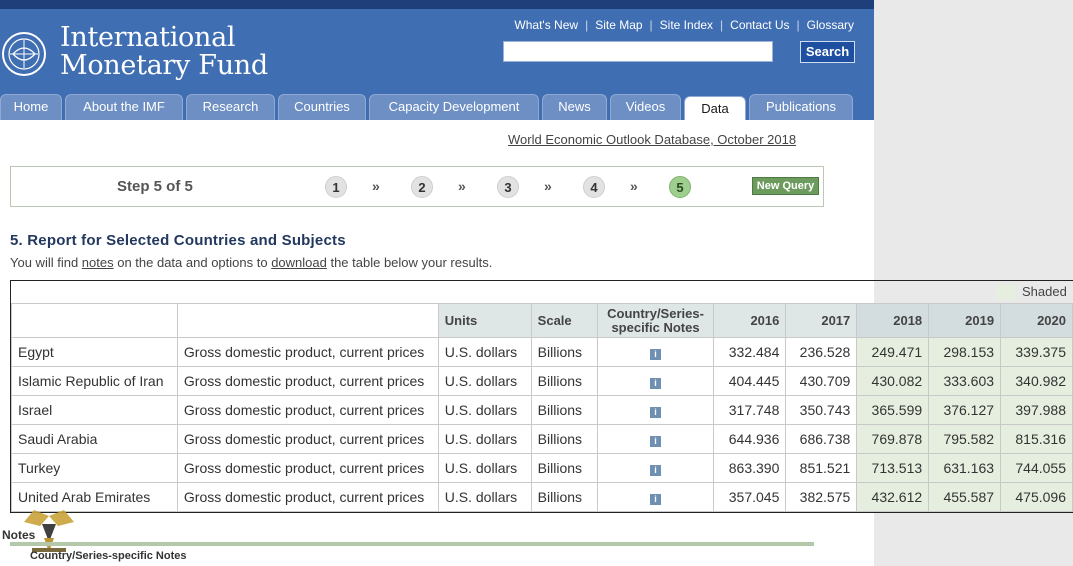 This screenshot has width=1073, height=566. I want to click on link-site-map: Site Map, so click(618, 25).